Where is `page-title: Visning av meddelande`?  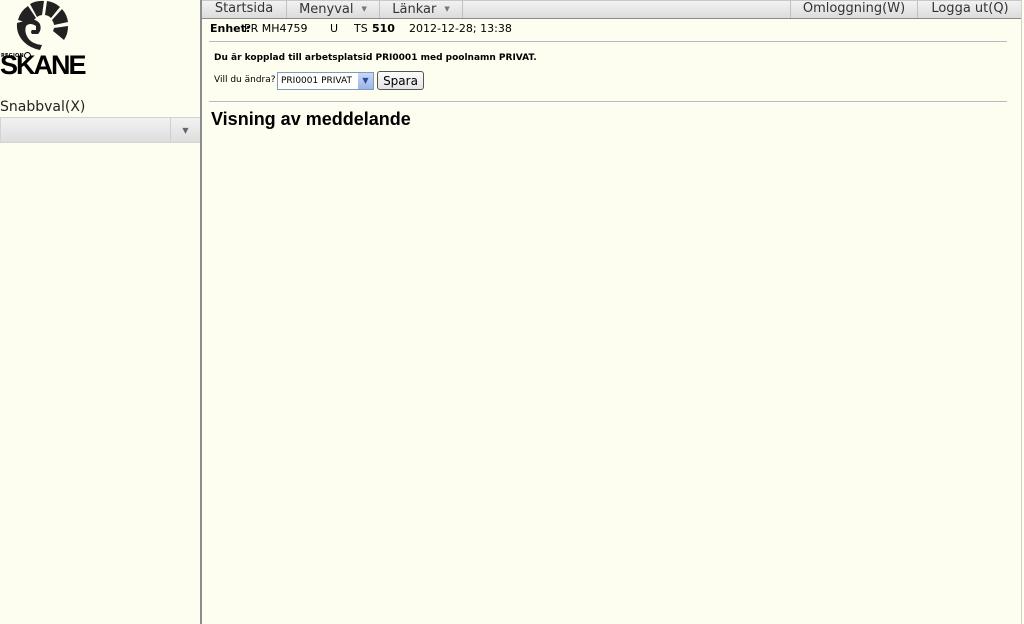
page-title: Visning av meddelande is located at coordinates (311, 119).